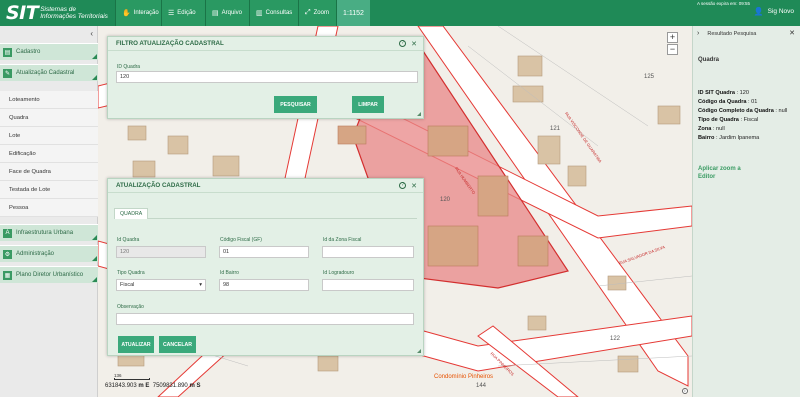 Image resolution: width=800 pixels, height=397 pixels. I want to click on result-row: Bairro : Jardim Ipanema, so click(729, 138).